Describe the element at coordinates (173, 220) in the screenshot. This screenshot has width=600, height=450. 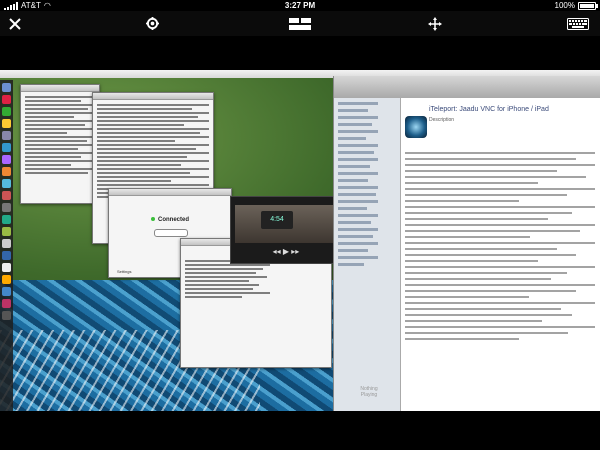
I see `connected-label: Connected` at that location.